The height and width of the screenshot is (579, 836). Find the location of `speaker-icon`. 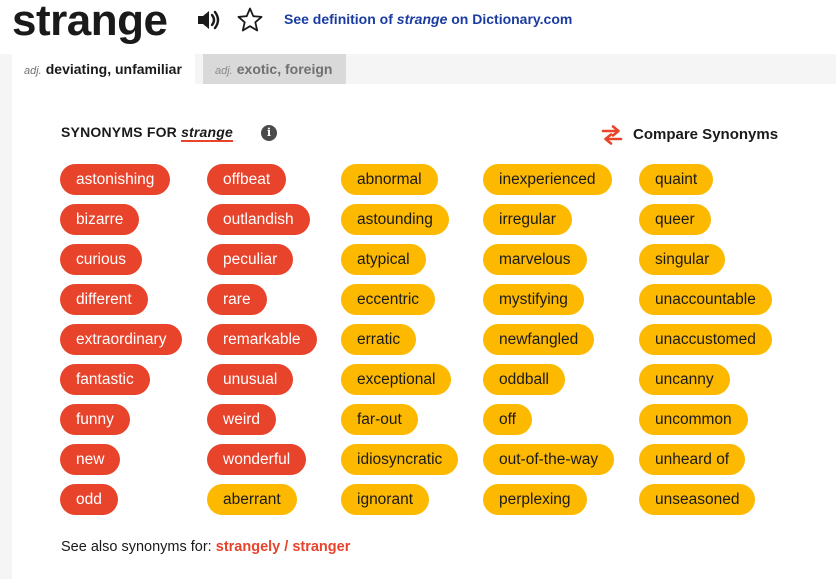

speaker-icon is located at coordinates (209, 20).